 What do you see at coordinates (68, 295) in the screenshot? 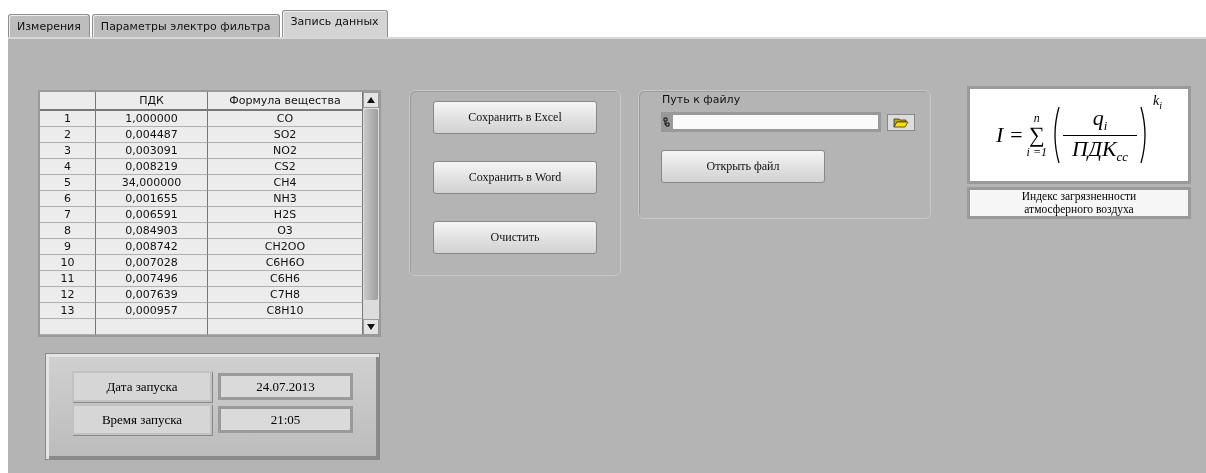
I see `row-index: 12` at bounding box center [68, 295].